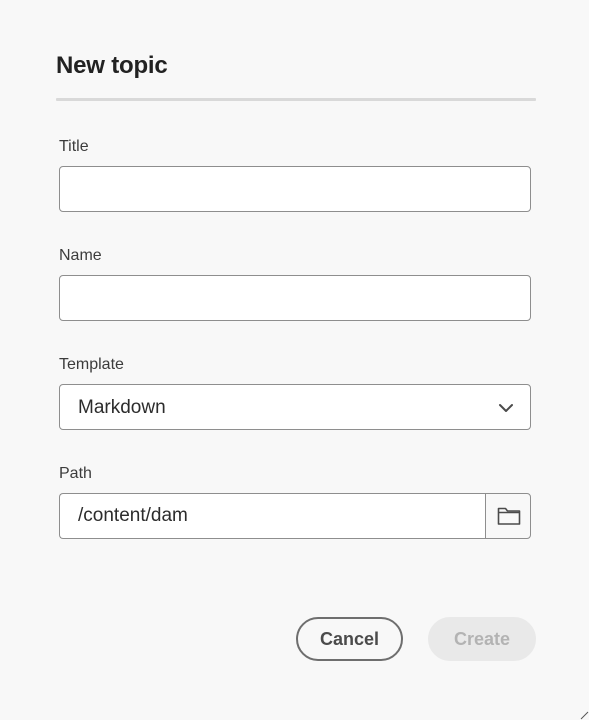 The width and height of the screenshot is (589, 720). Describe the element at coordinates (584, 715) in the screenshot. I see `resize-handle-icon` at that location.